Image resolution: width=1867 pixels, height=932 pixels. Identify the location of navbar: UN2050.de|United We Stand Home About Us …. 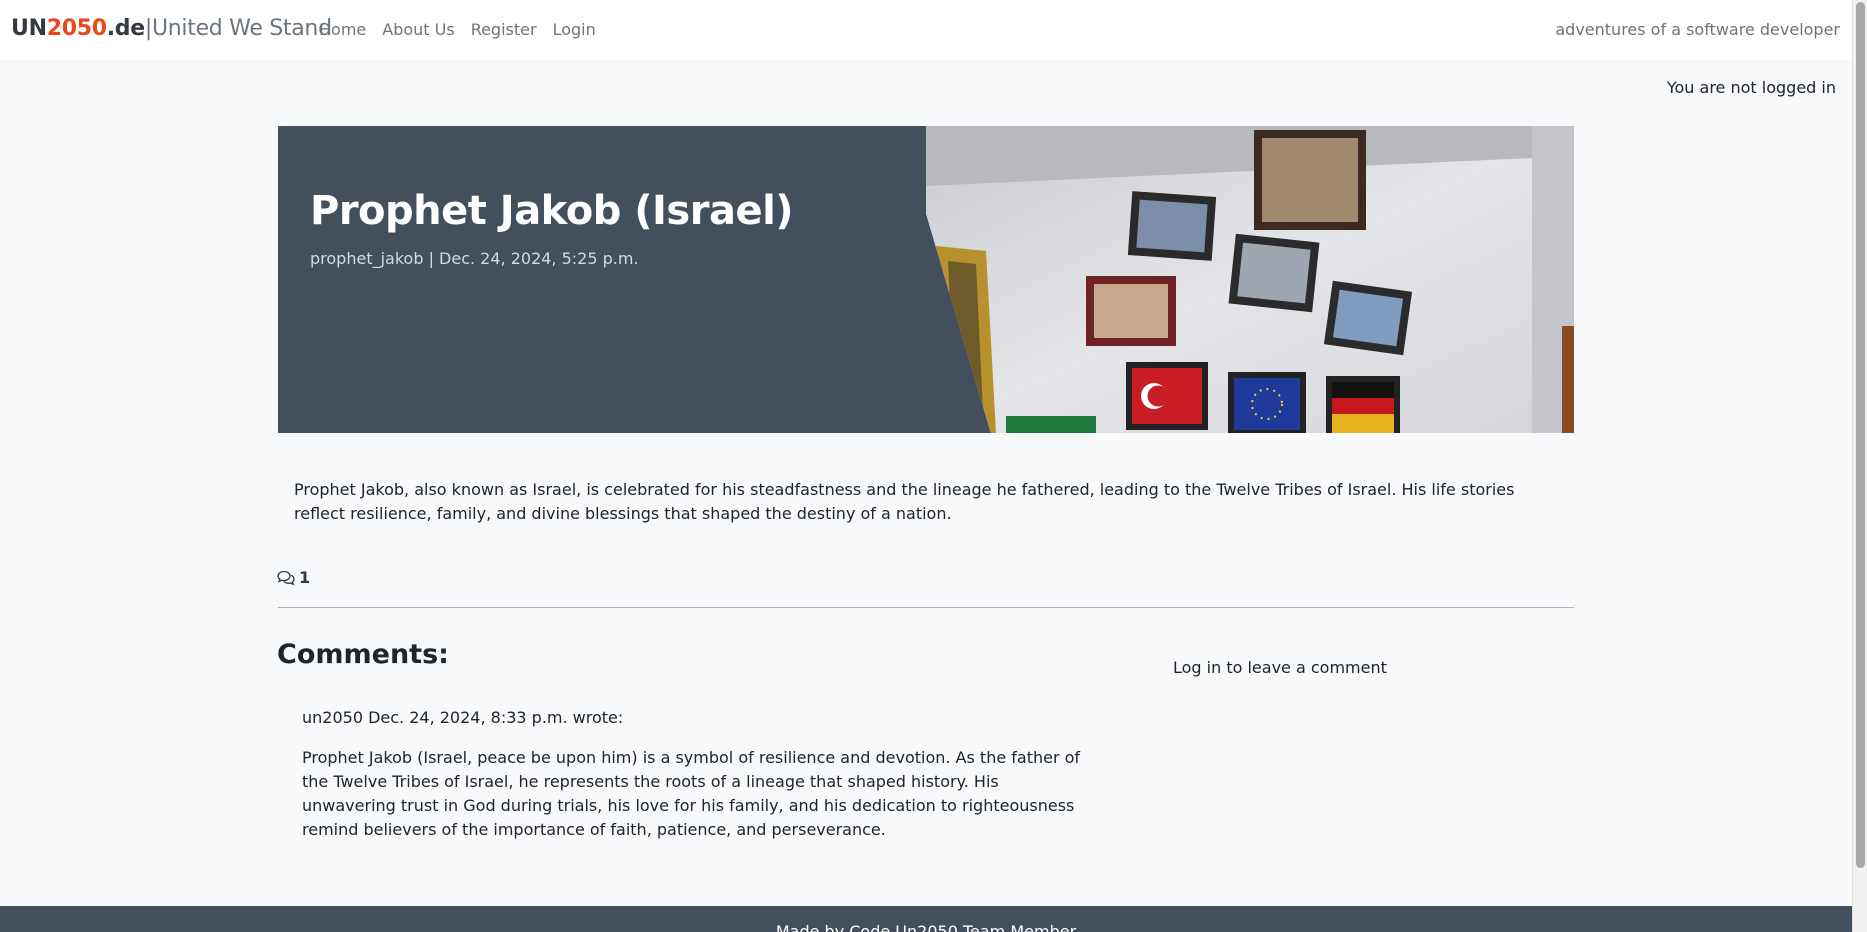
(926, 30).